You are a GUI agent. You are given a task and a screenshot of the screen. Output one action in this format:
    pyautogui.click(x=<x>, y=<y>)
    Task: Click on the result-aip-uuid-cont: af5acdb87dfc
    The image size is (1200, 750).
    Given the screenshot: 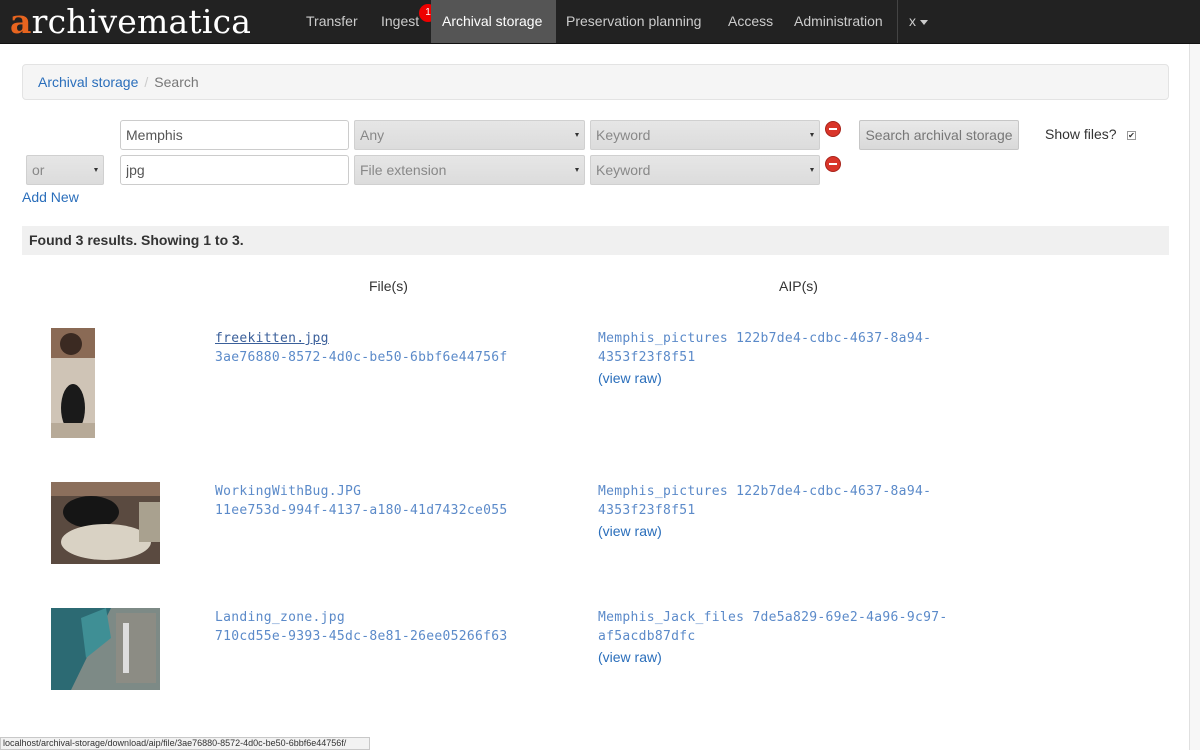 What is the action you would take?
    pyautogui.click(x=647, y=636)
    